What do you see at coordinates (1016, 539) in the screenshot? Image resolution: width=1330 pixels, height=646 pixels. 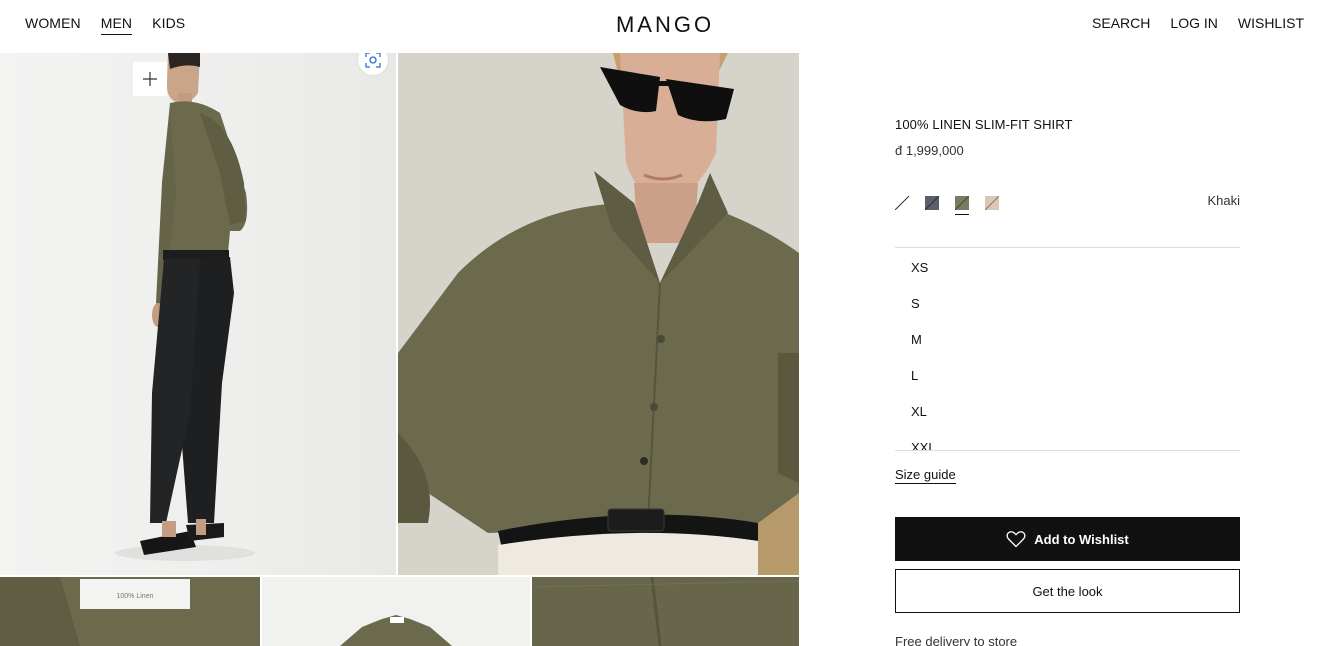 I see `heart-icon` at bounding box center [1016, 539].